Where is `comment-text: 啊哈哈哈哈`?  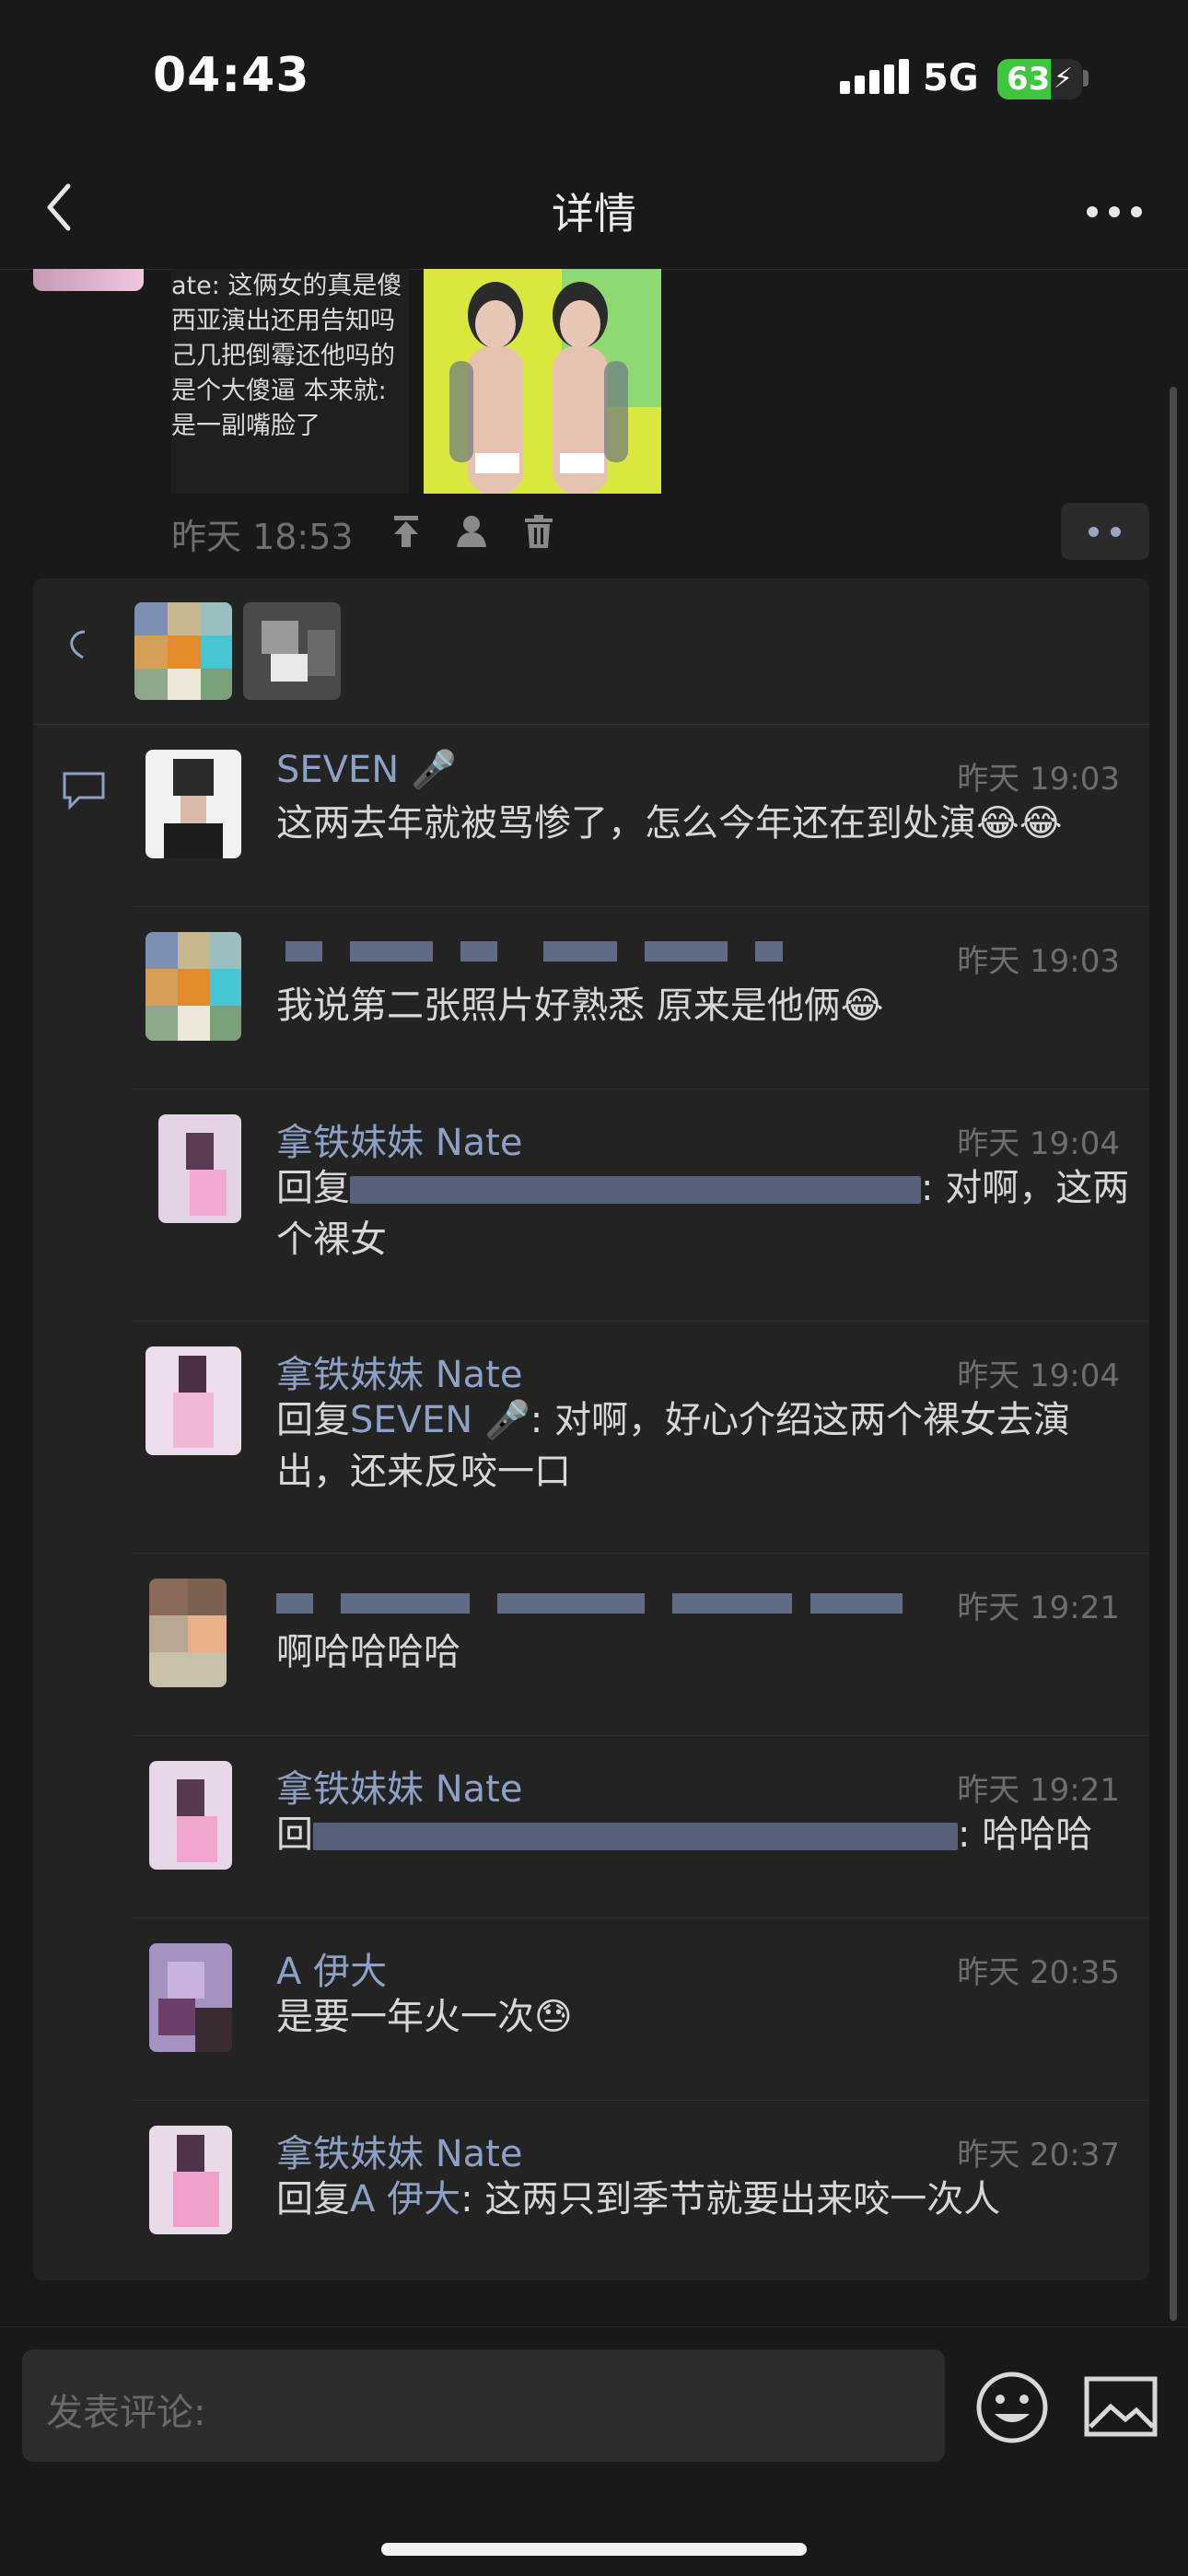 comment-text: 啊哈哈哈哈 is located at coordinates (709, 1652).